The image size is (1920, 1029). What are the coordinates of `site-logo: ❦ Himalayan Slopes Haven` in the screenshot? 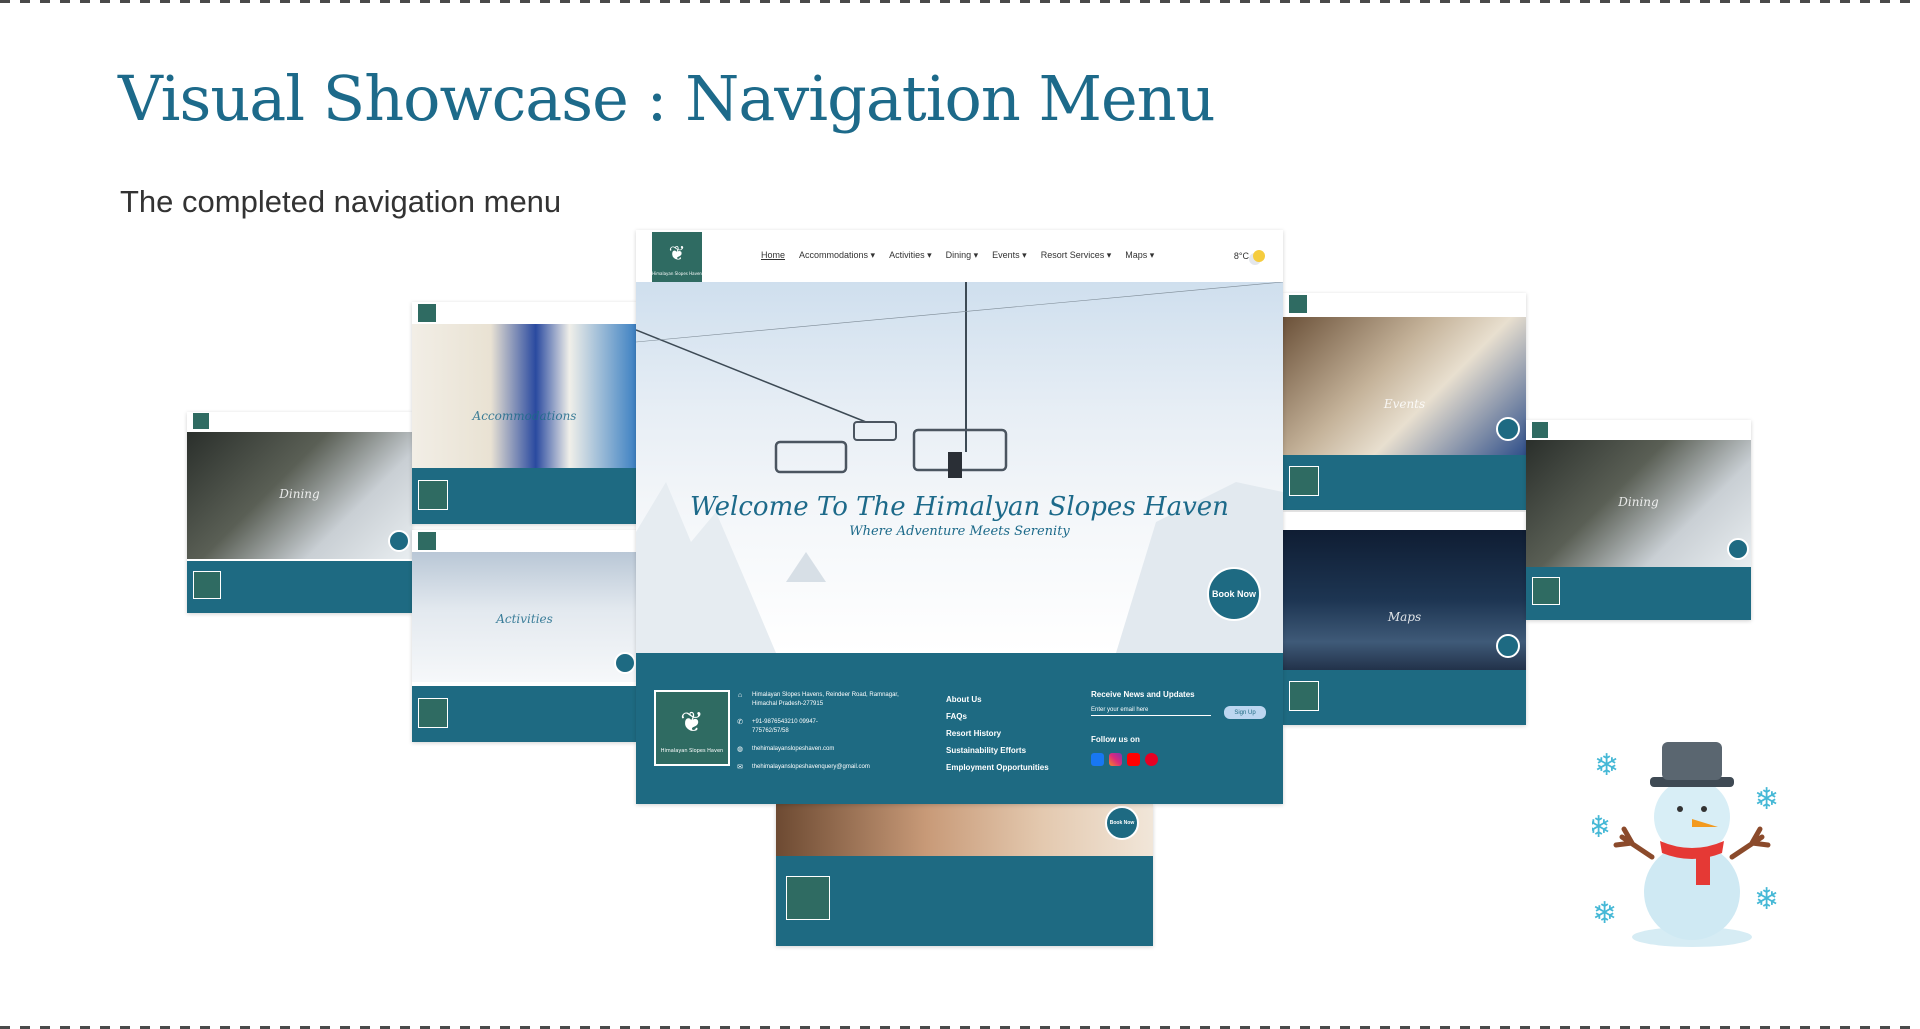 It's located at (677, 257).